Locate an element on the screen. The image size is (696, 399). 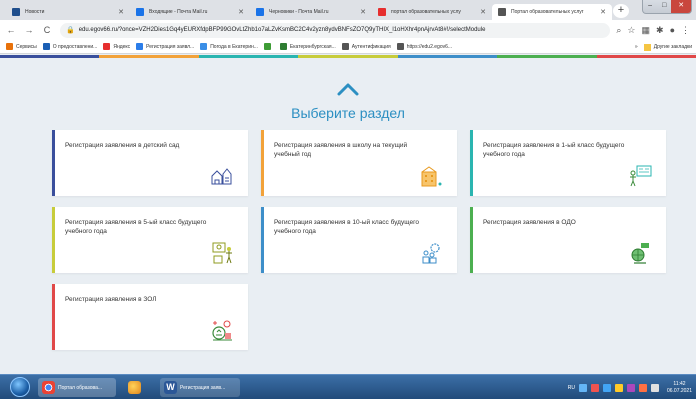
clock-time: 11:42 is located at coordinates (679, 383).